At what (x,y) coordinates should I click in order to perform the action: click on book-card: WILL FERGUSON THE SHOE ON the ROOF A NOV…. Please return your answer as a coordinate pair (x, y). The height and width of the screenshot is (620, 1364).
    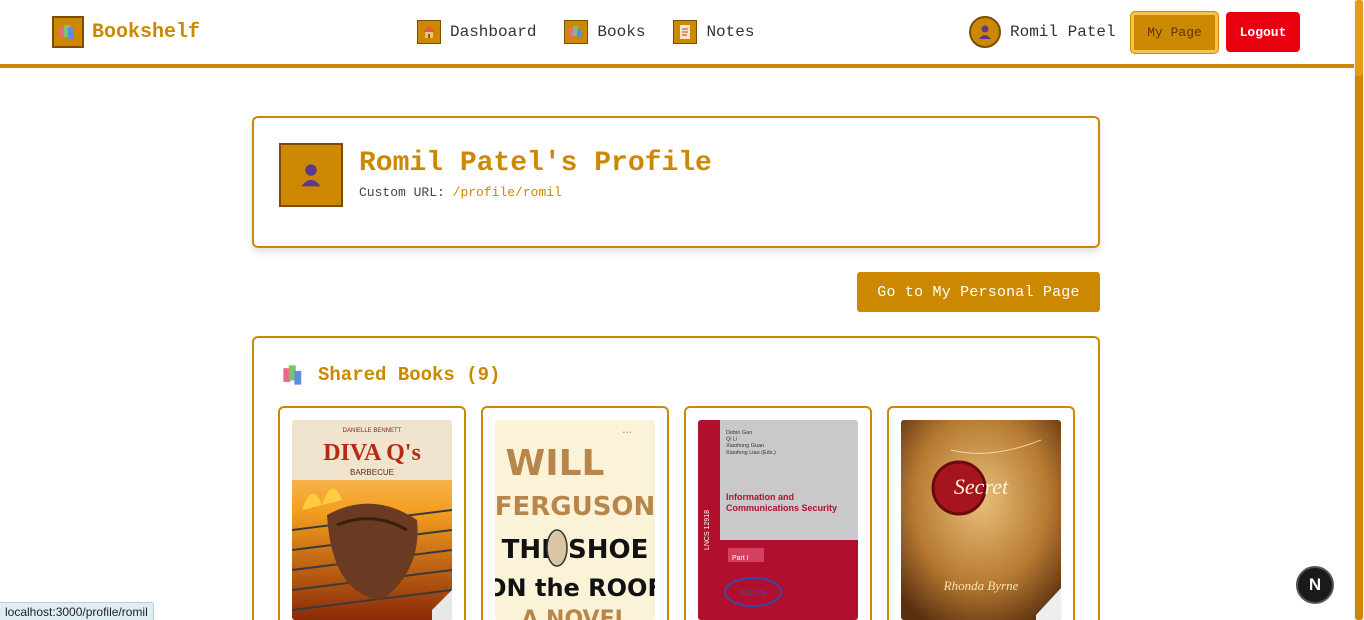
    Looking at the image, I should click on (575, 513).